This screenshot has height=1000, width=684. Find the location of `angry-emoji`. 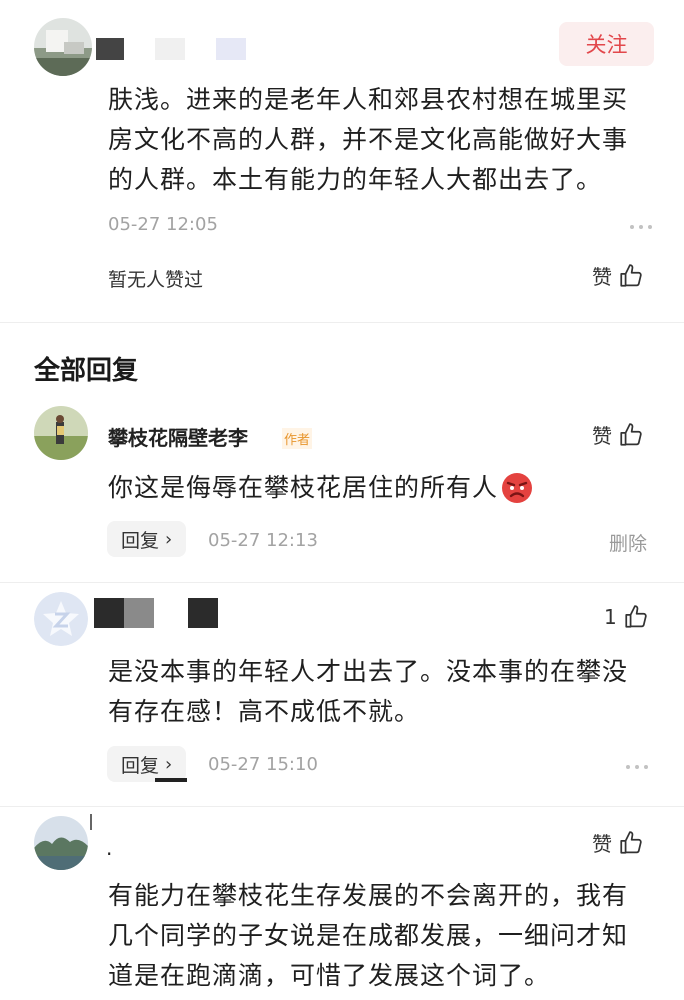

angry-emoji is located at coordinates (517, 488).